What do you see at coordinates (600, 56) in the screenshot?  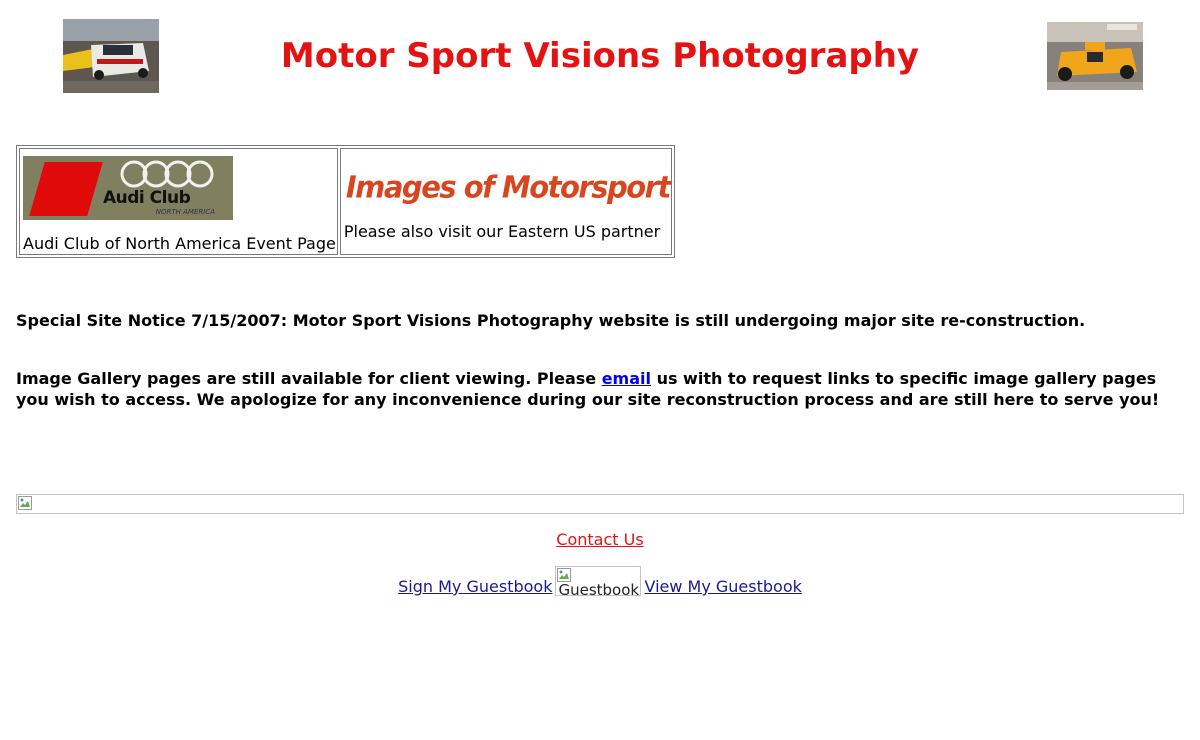 I see `site-title: Motor Sport Visions Photography` at bounding box center [600, 56].